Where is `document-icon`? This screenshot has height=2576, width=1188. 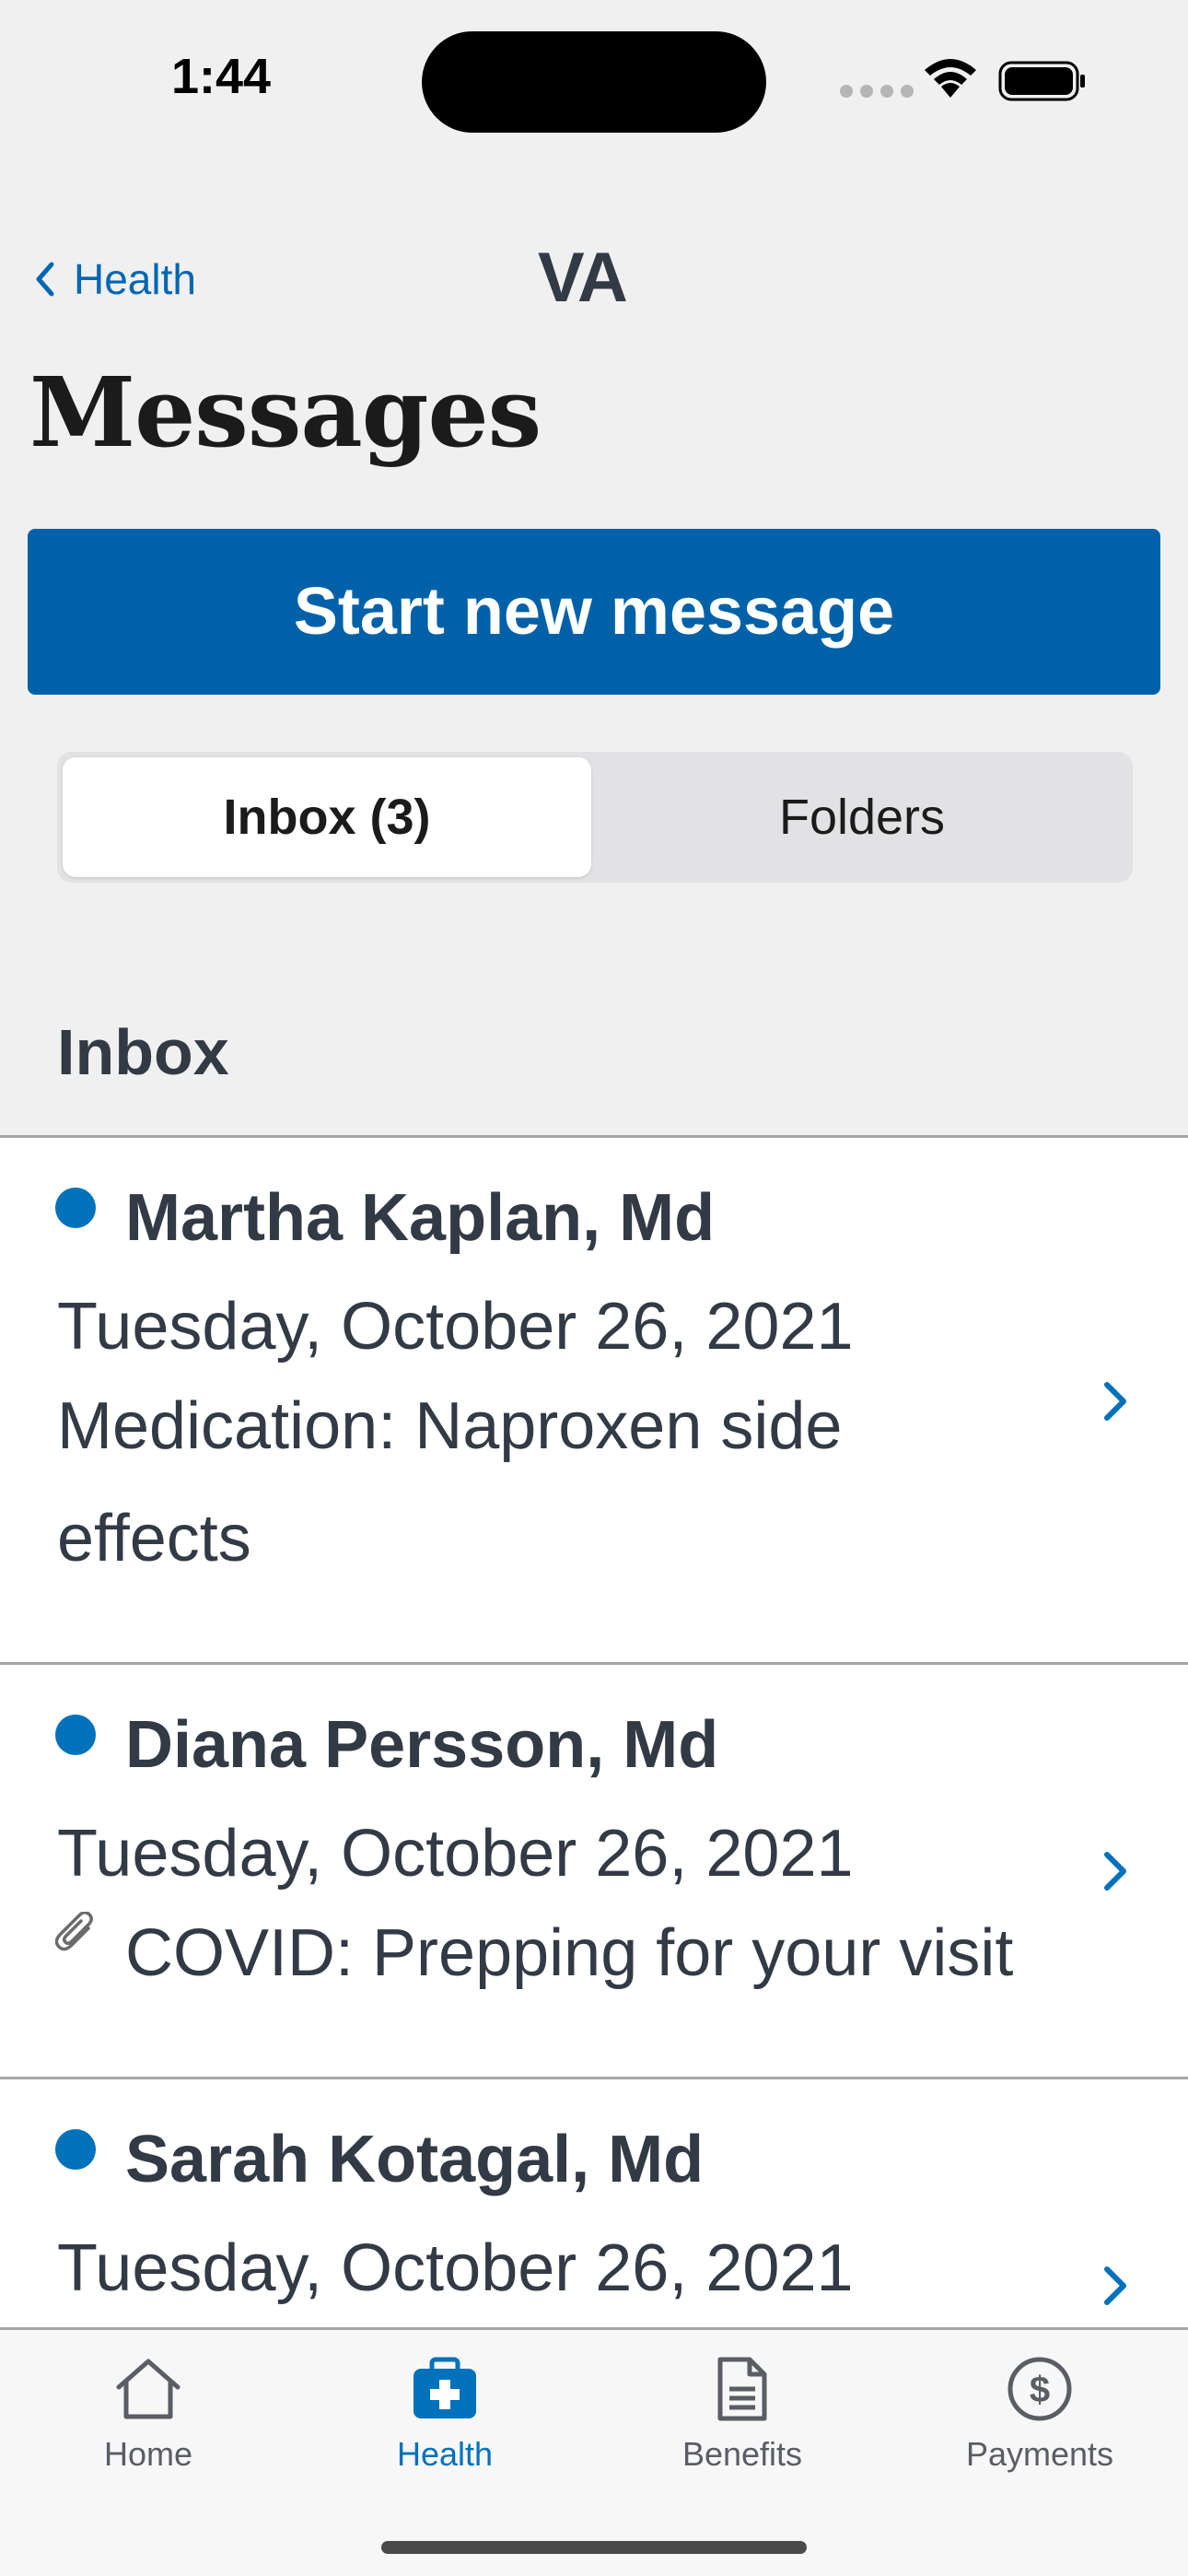
document-icon is located at coordinates (742, 2389).